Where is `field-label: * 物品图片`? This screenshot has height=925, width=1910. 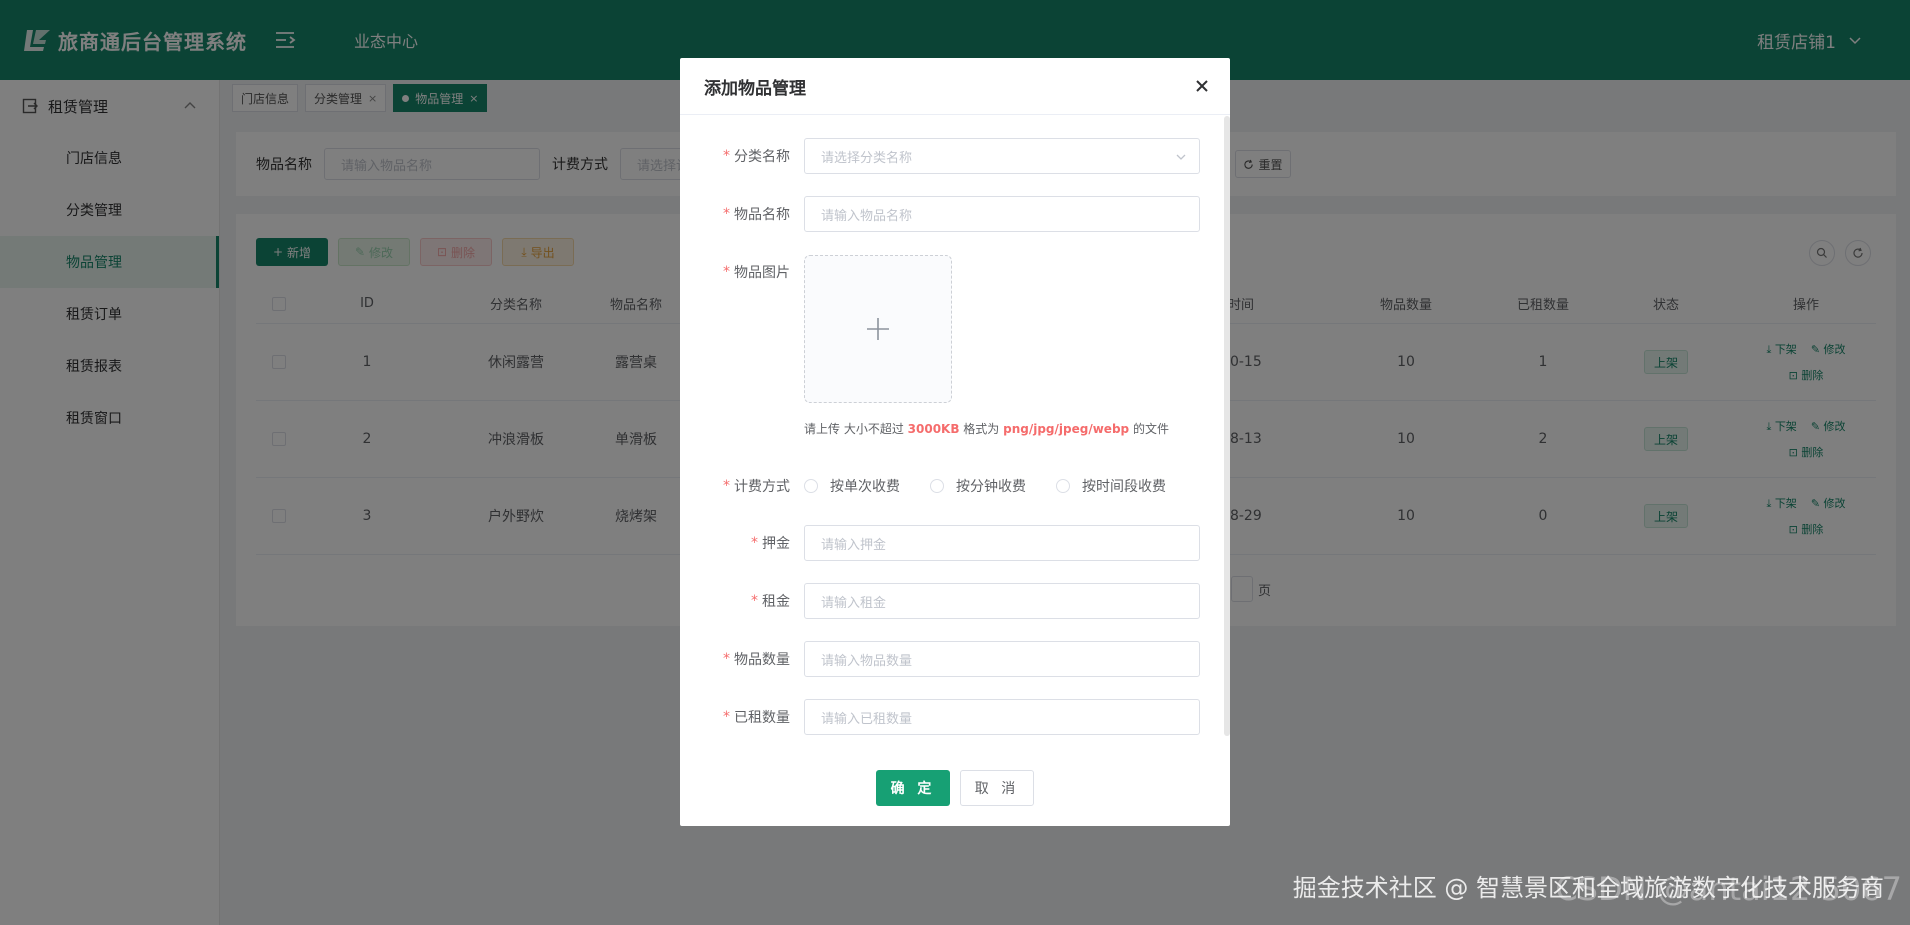
field-label: * 物品图片 is located at coordinates (756, 272).